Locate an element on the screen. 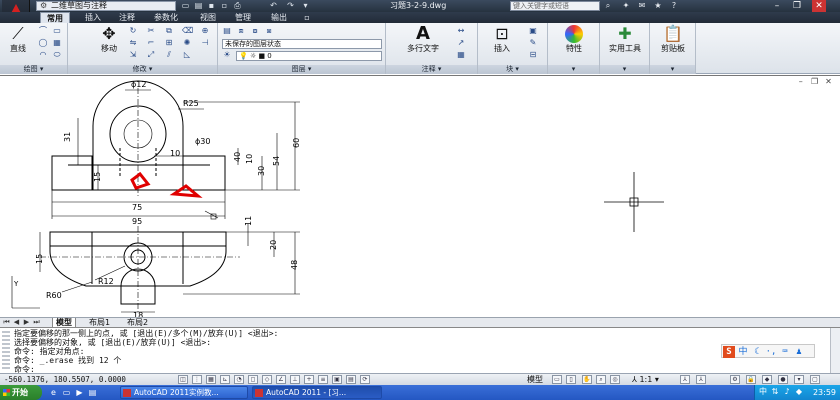 The image size is (840, 400). multiline-text-button: A 多行文字 is located at coordinates (423, 39).